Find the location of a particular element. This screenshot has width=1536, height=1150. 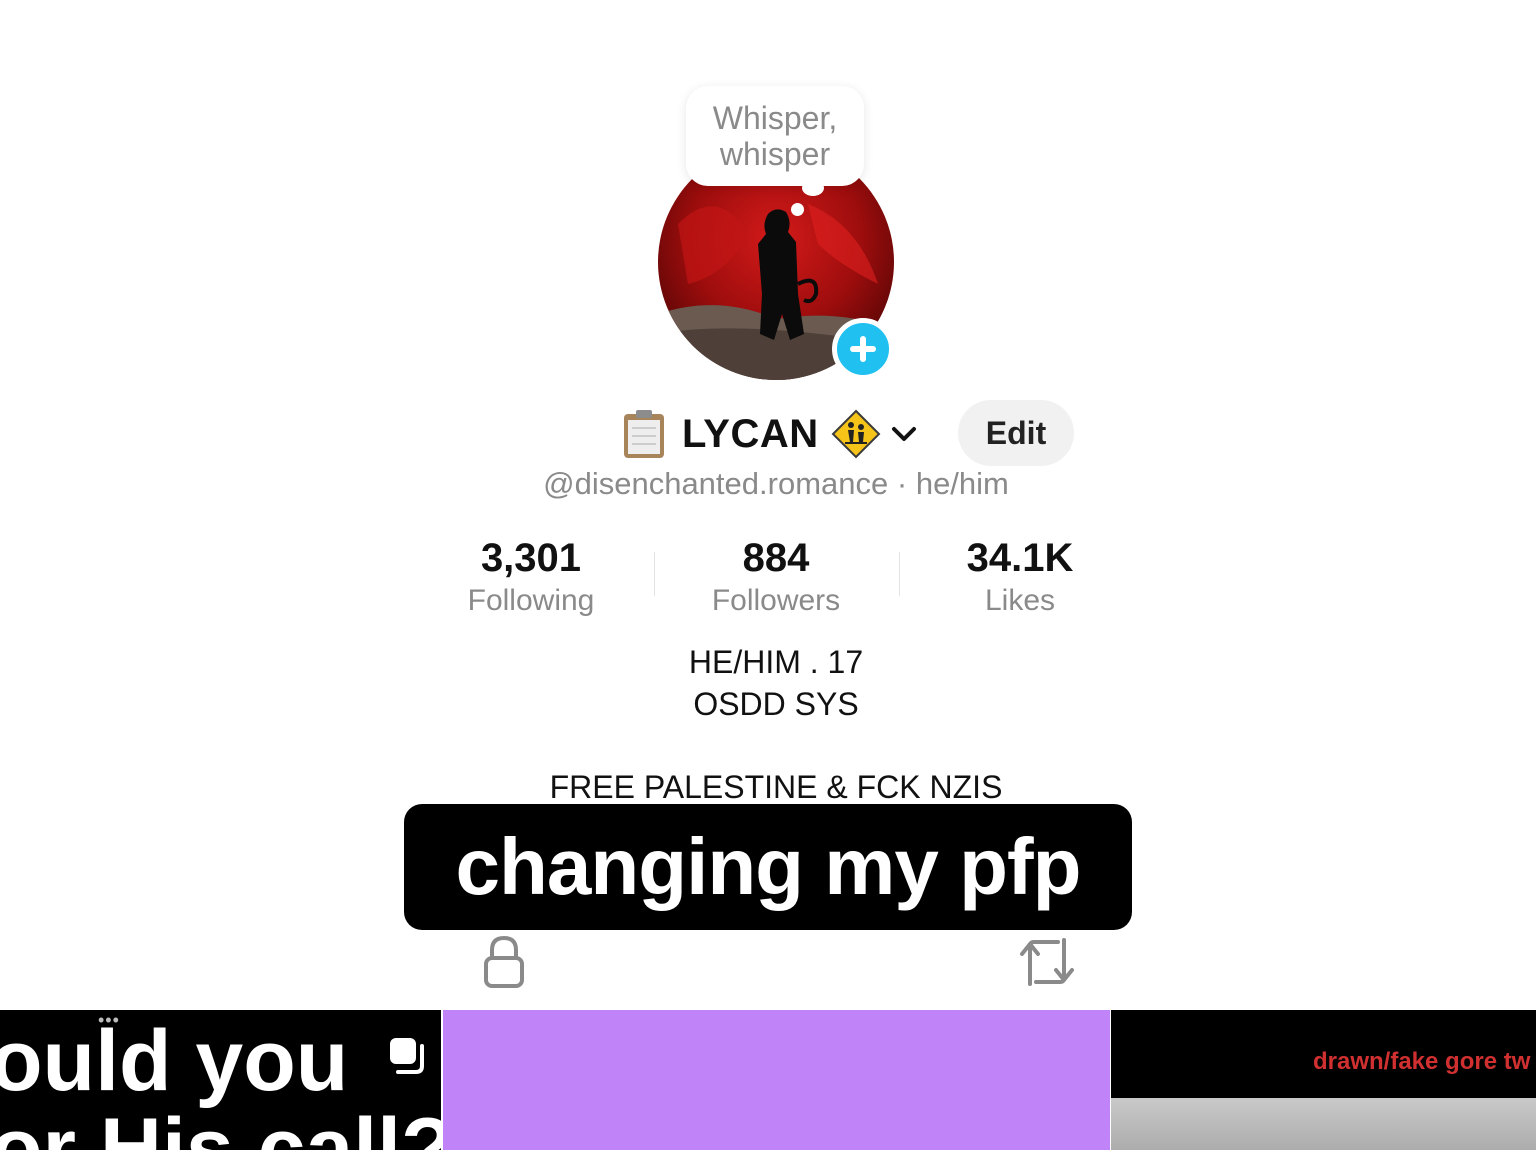

stat-followers: 884 Followers is located at coordinates (776, 577).